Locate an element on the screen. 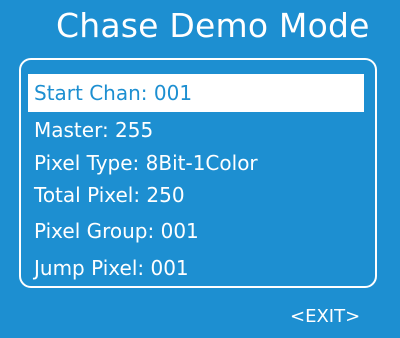 The height and width of the screenshot is (338, 400). menu-item-pixel-group: Pixel Group: 001 is located at coordinates (113, 231).